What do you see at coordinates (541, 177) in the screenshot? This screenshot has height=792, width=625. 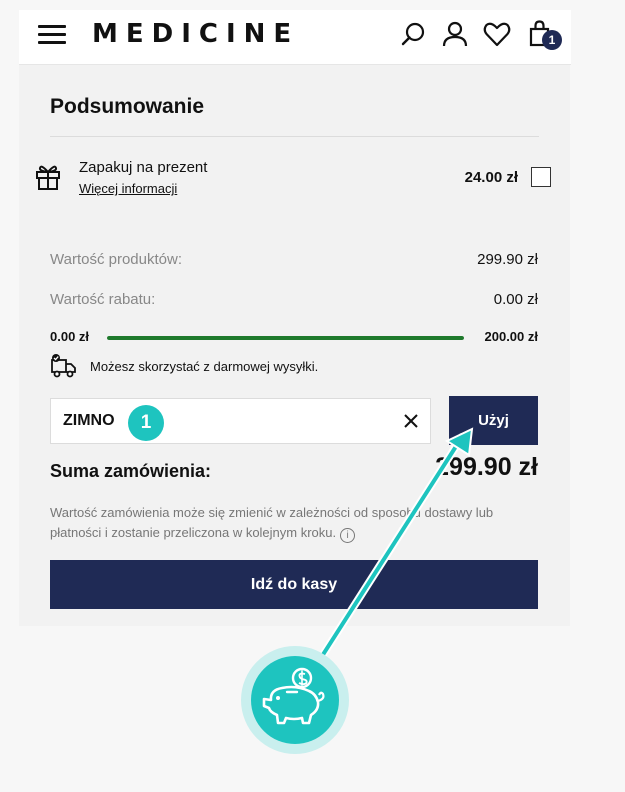 I see `gift-wrap-checkbox` at bounding box center [541, 177].